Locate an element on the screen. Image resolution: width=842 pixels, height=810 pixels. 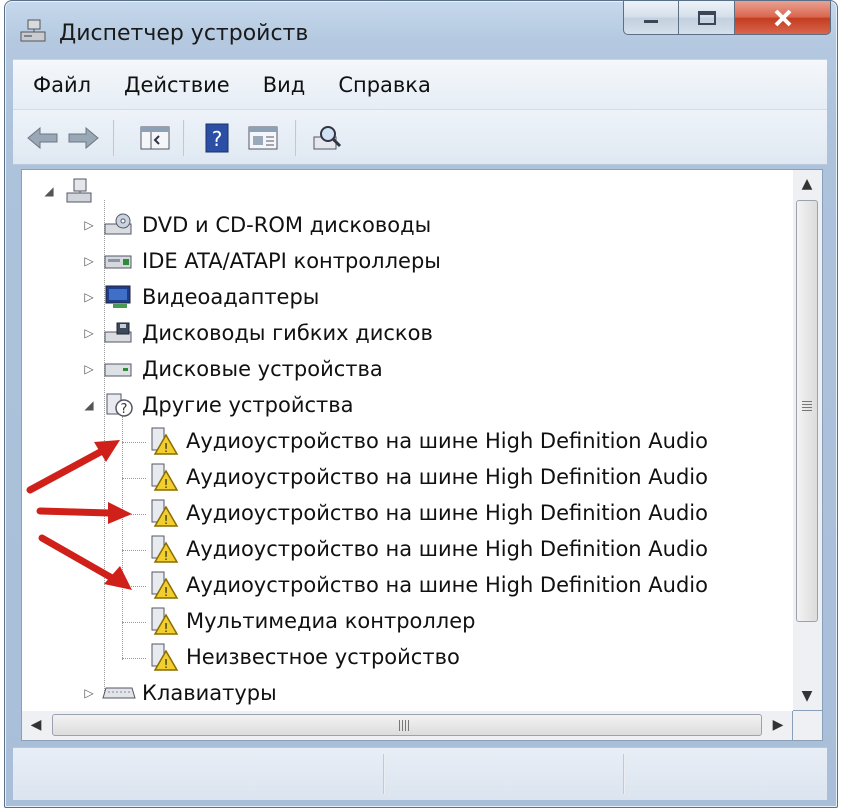
device-manager-app-icon is located at coordinates (33, 30).